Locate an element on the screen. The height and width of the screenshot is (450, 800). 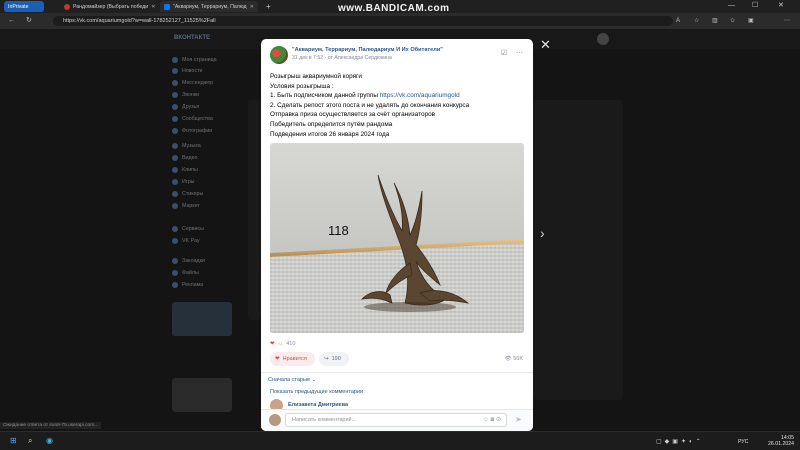
sidebar-item: Видео is located at coordinates (184, 158).